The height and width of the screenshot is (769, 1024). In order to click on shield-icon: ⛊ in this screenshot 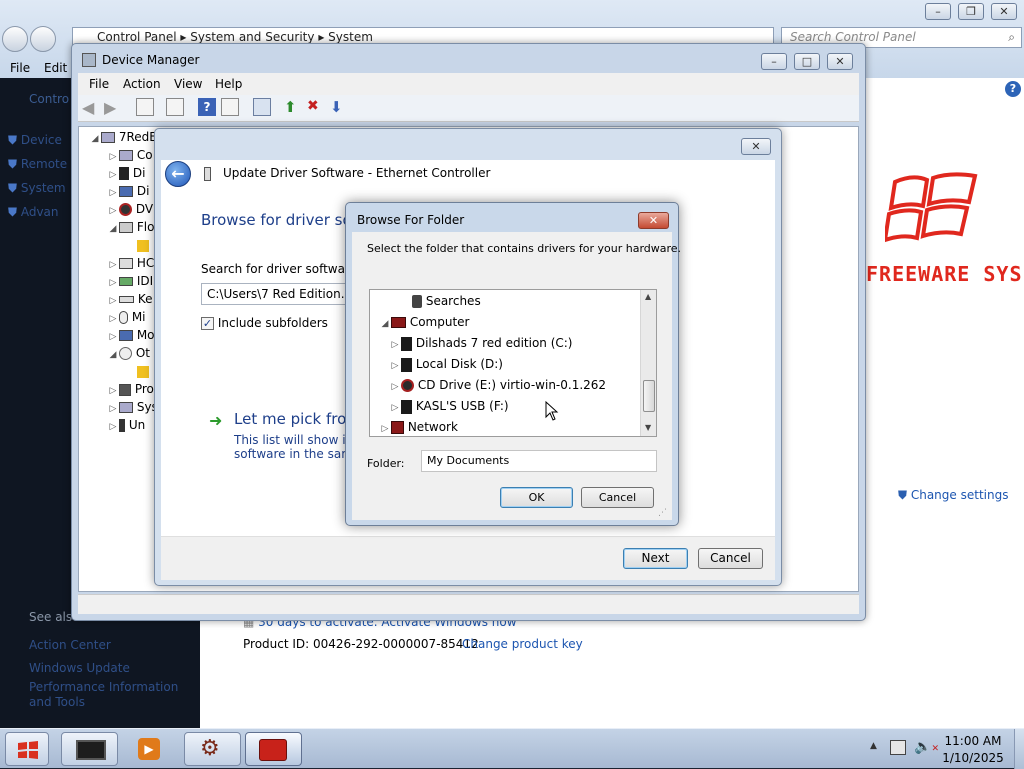, I will do `click(13, 164)`.